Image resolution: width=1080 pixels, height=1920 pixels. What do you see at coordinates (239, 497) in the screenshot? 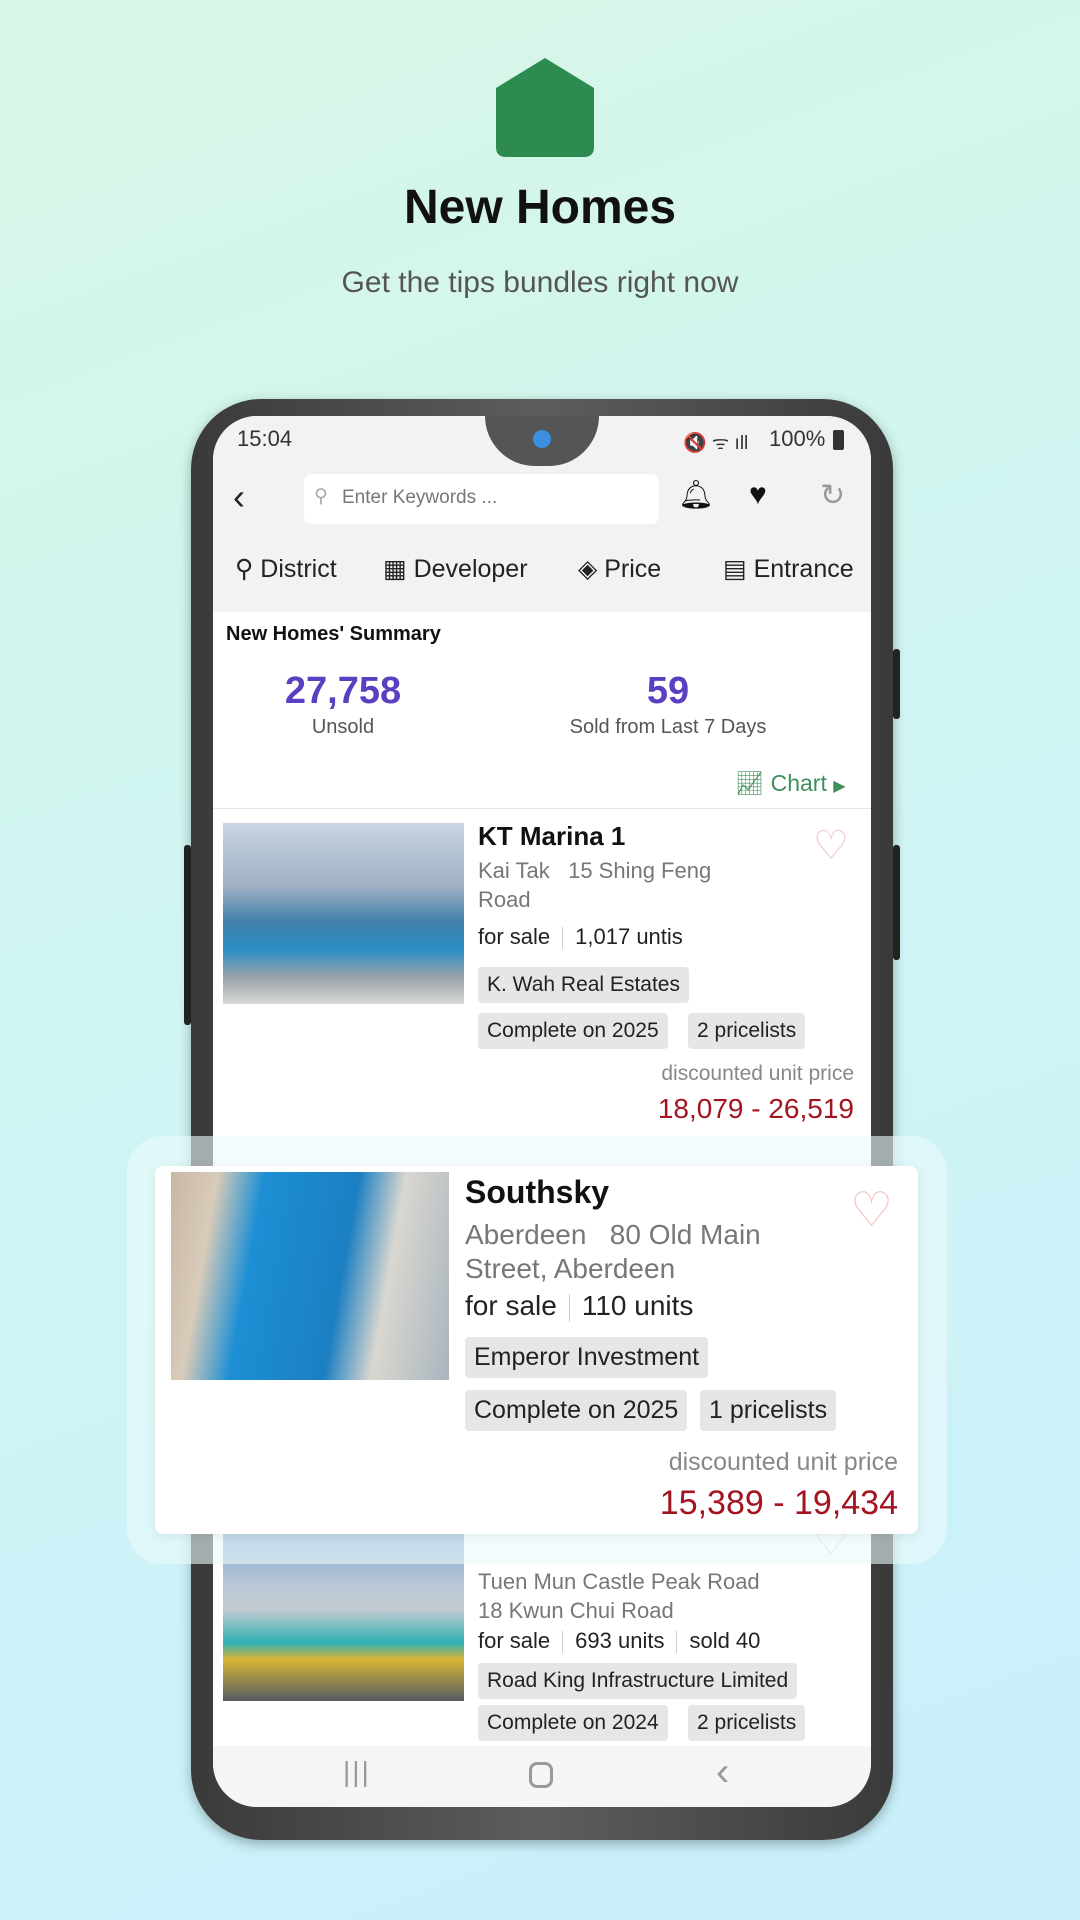
I see `back-button: ‹` at bounding box center [239, 497].